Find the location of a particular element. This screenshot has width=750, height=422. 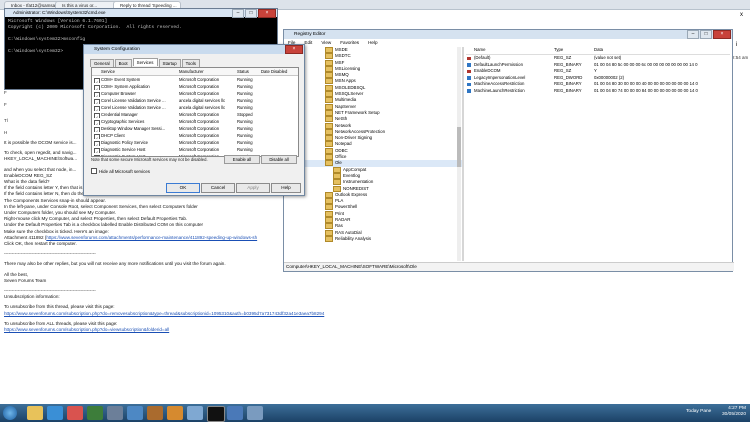

tree-scrollbar is located at coordinates (459, 154).